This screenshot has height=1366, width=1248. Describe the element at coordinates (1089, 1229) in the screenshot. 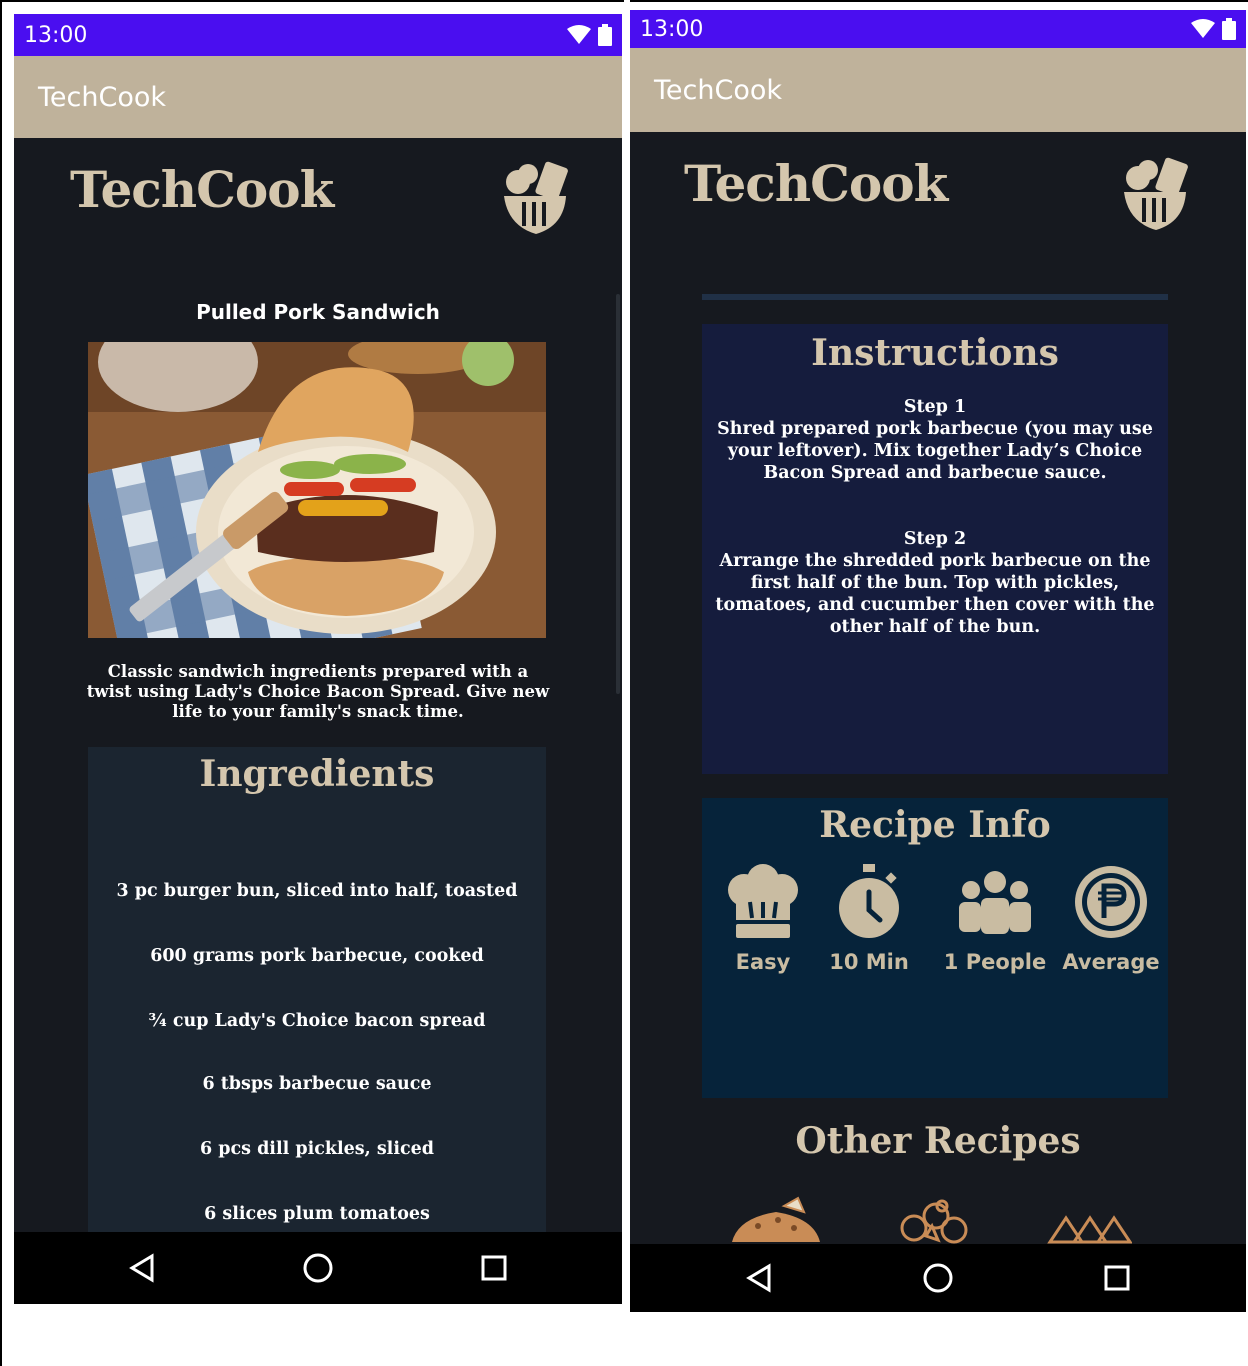

I see `recipe-tacos-icon` at that location.